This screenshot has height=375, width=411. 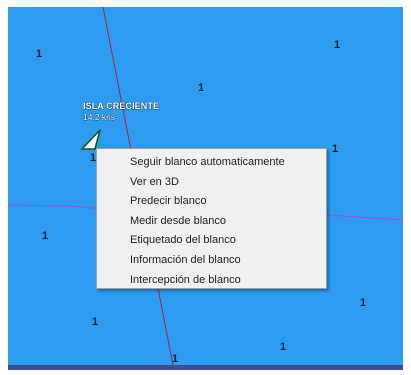 What do you see at coordinates (211, 241) in the screenshot?
I see `menu-item-target-labeling: Etiquetado del blanco` at bounding box center [211, 241].